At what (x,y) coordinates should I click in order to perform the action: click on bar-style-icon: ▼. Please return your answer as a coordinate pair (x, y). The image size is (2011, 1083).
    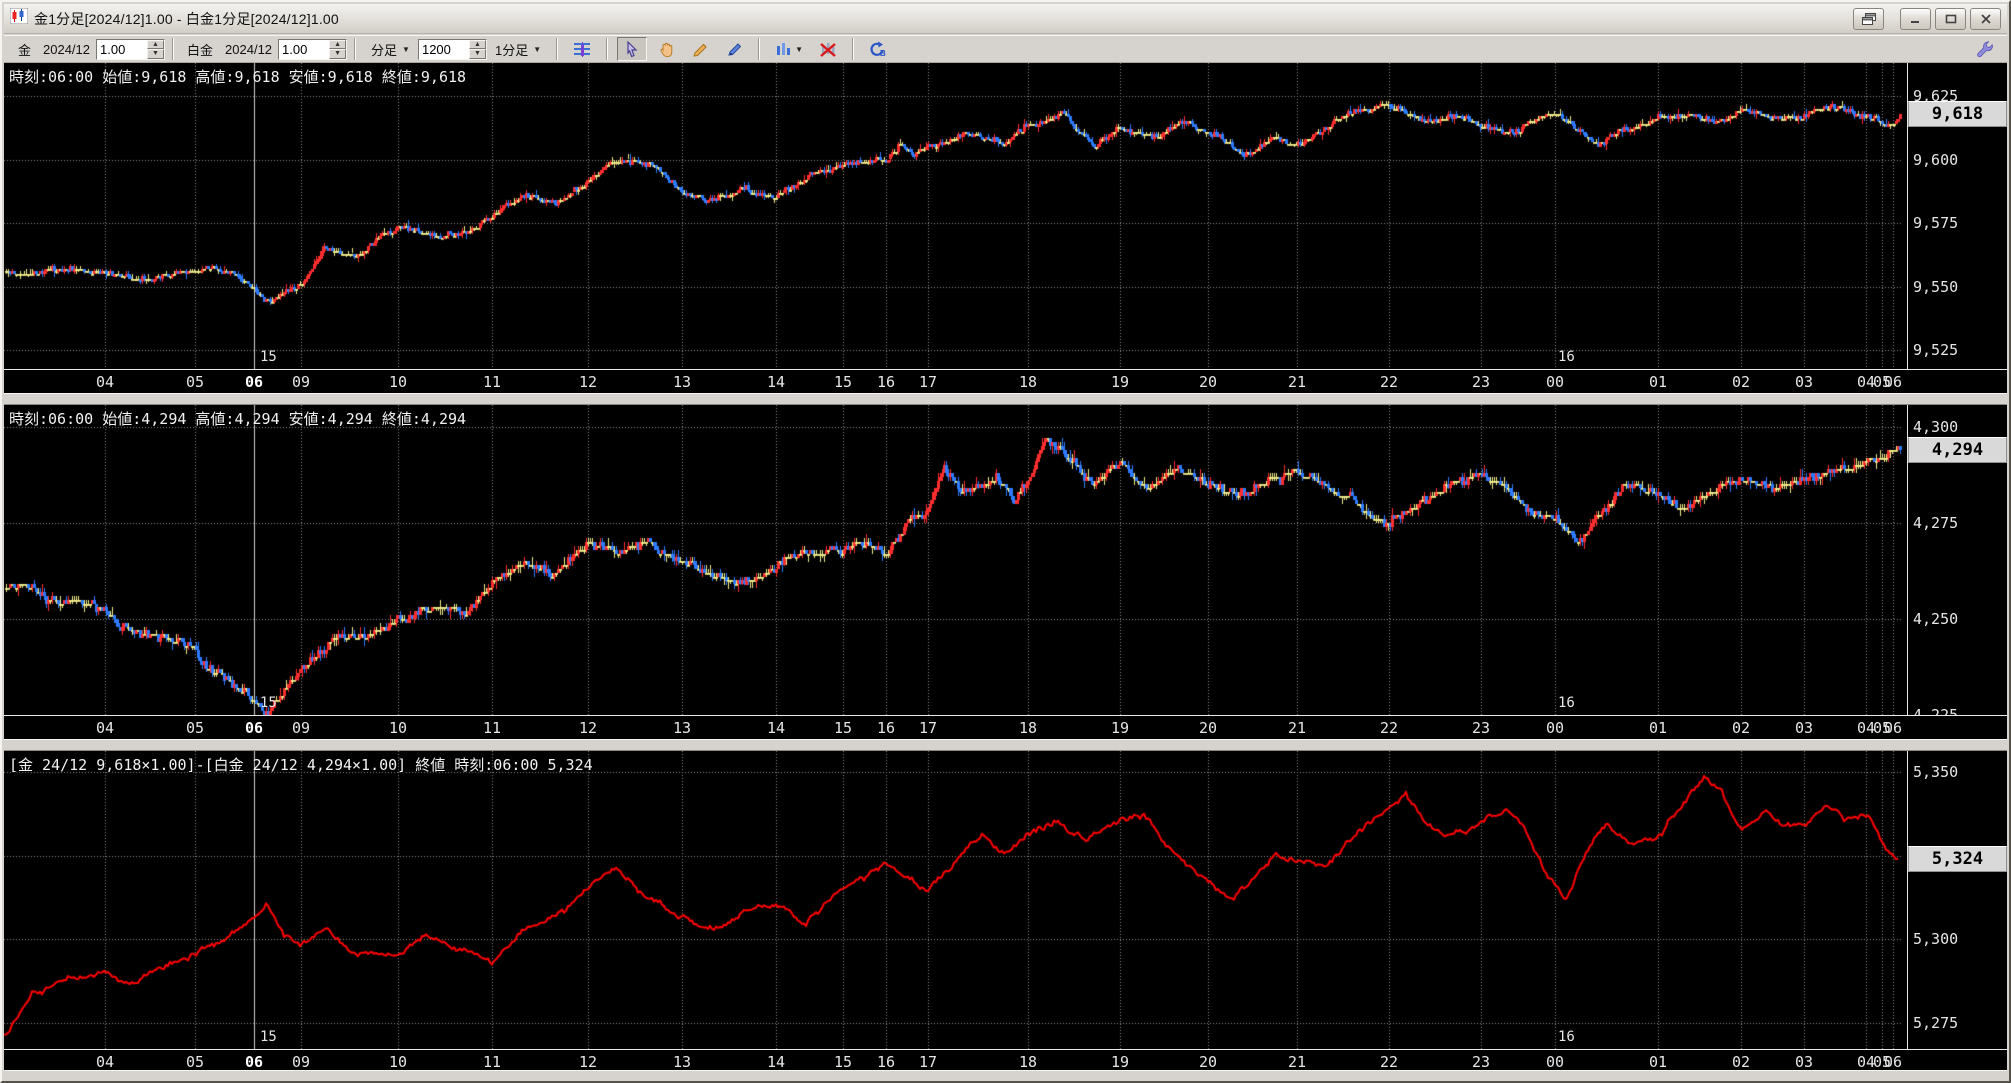
    Looking at the image, I should click on (789, 49).